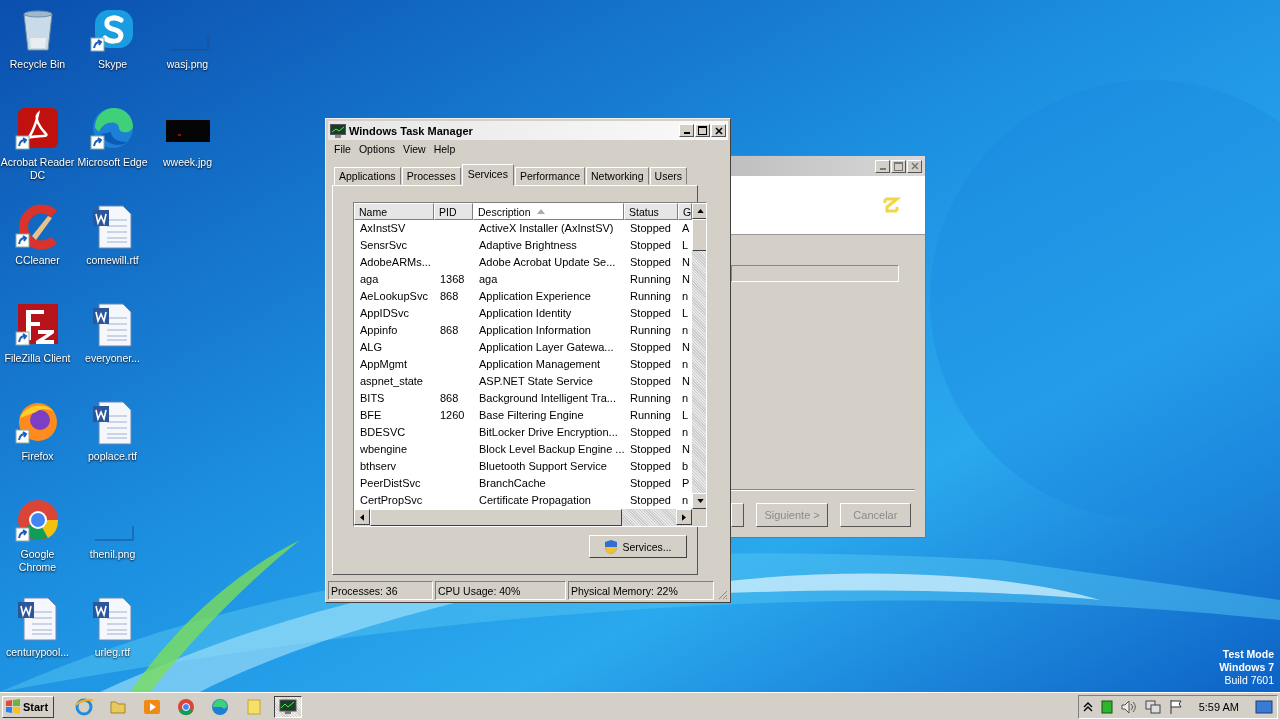 The width and height of the screenshot is (1280, 720). Describe the element at coordinates (371, 347) in the screenshot. I see `table-cell: ALG` at that location.